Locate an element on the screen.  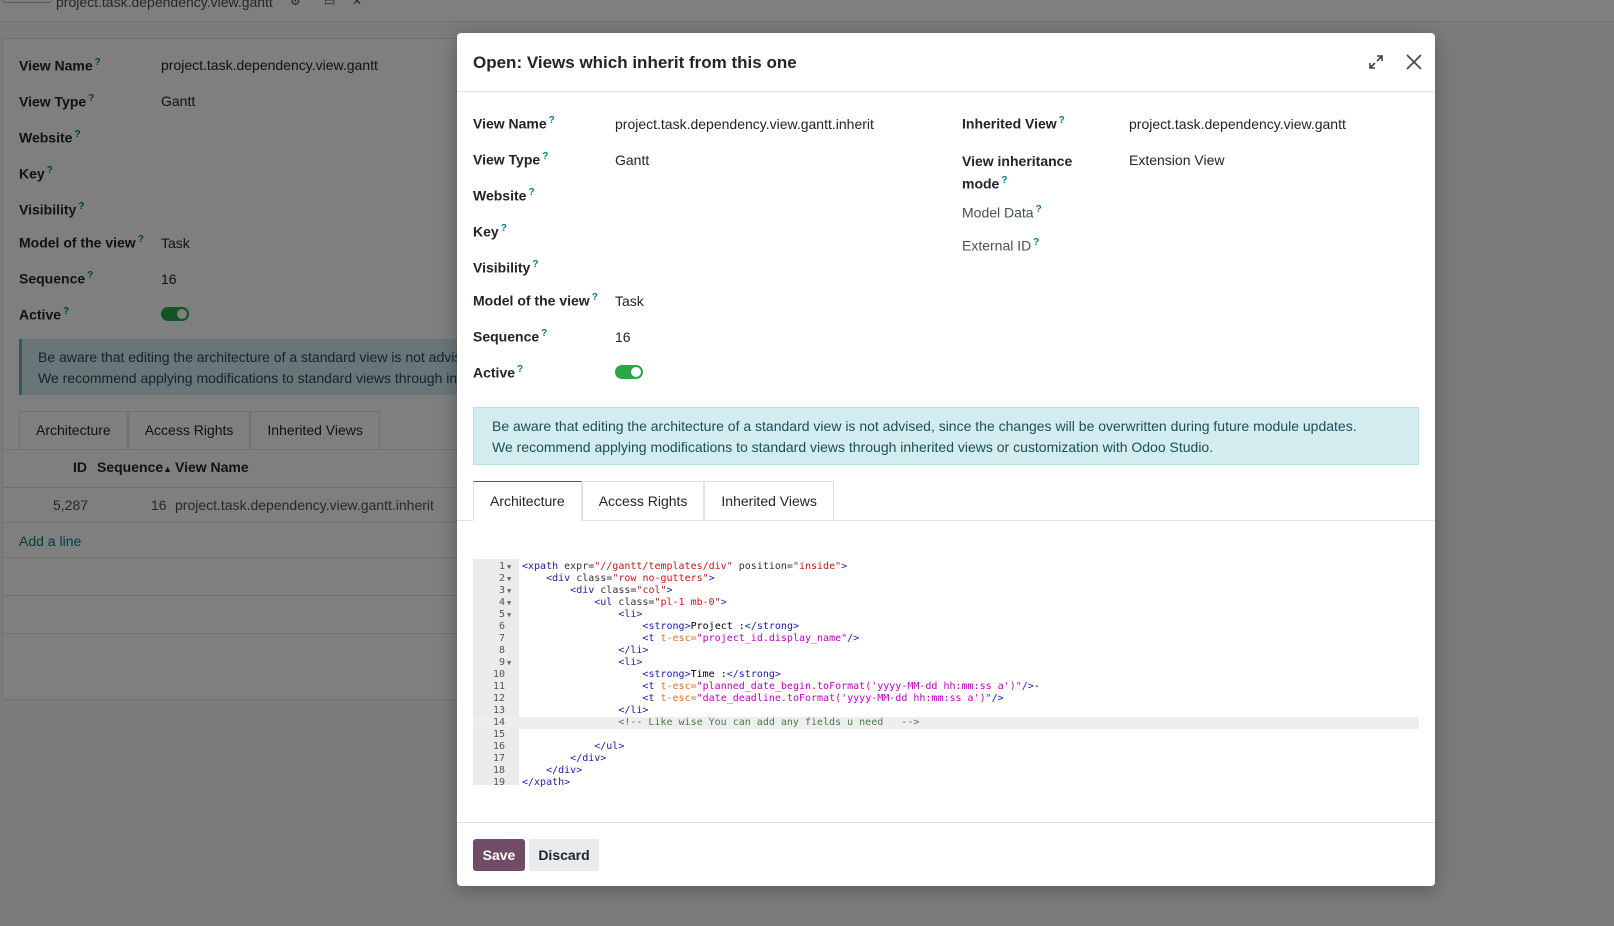
code-line: 8 </li> is located at coordinates (946, 651).